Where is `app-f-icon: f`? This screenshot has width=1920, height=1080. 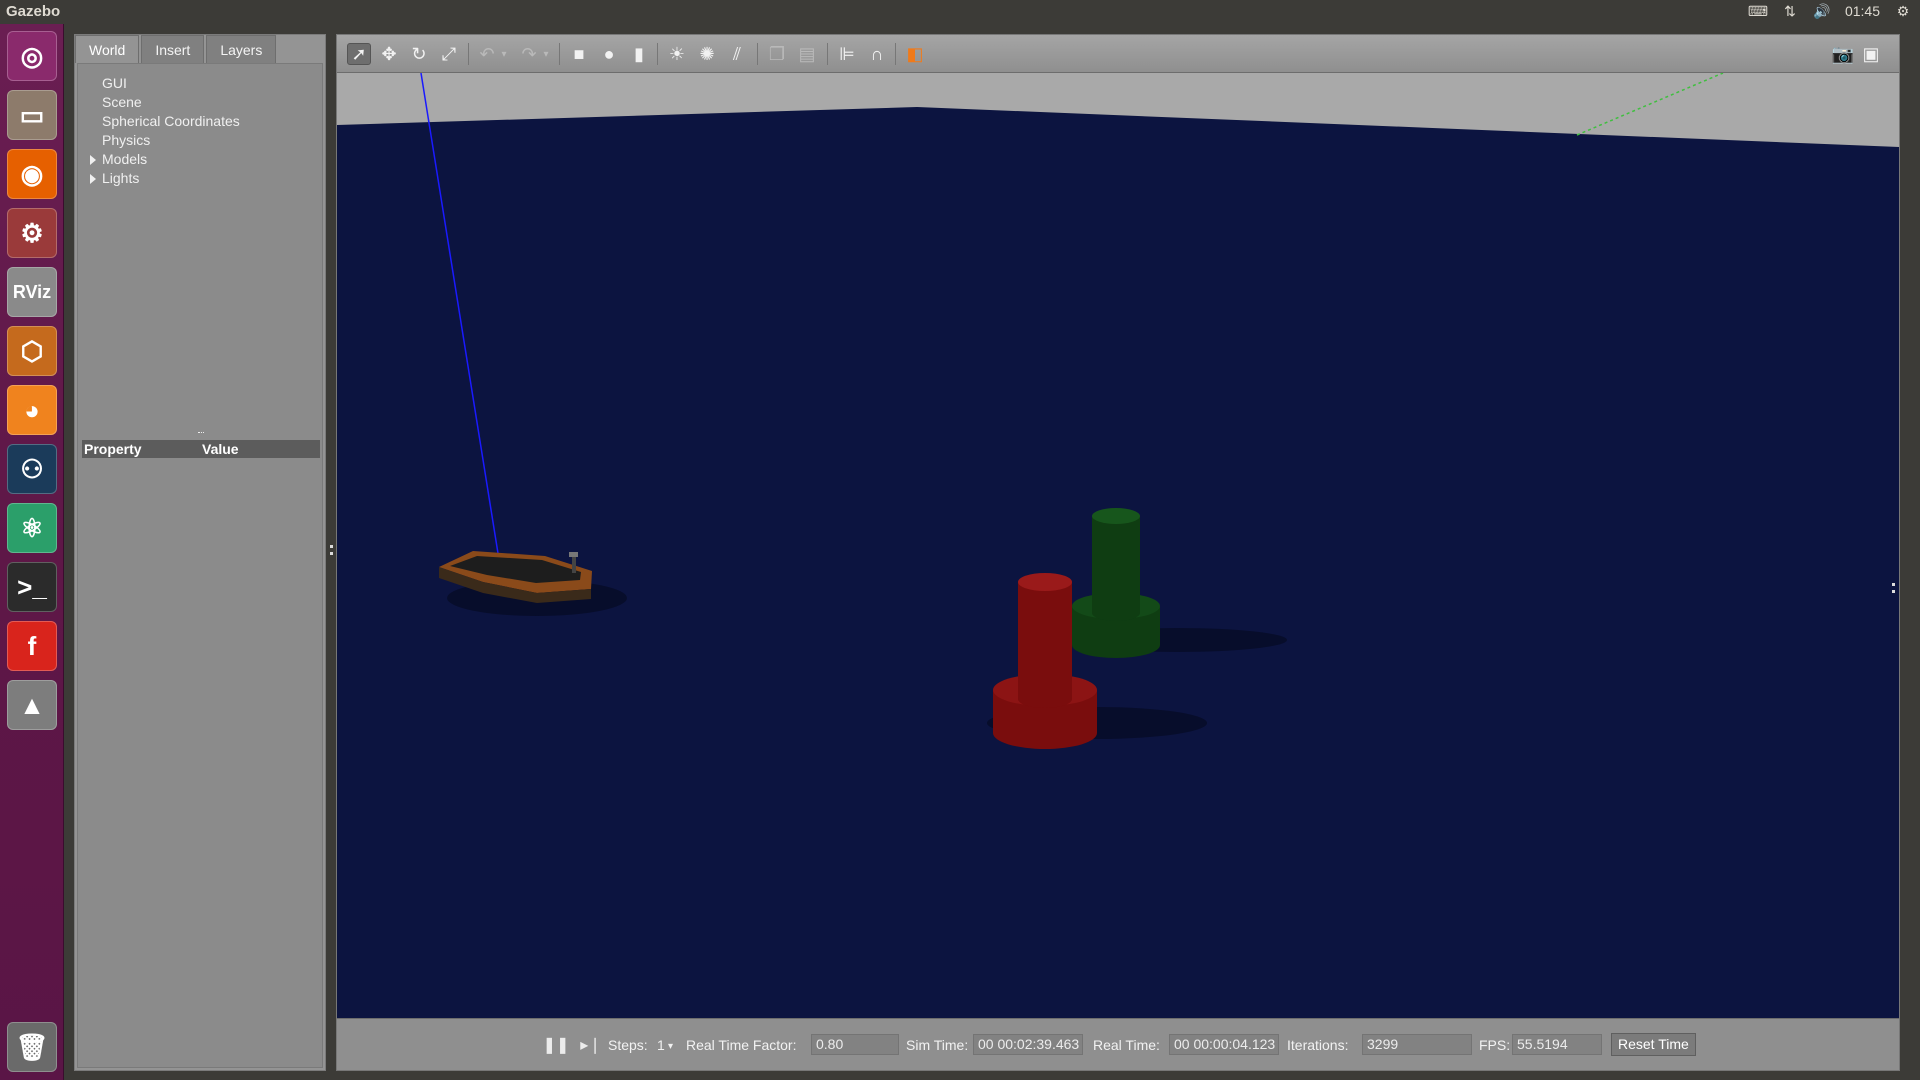
app-f-icon: f is located at coordinates (32, 646).